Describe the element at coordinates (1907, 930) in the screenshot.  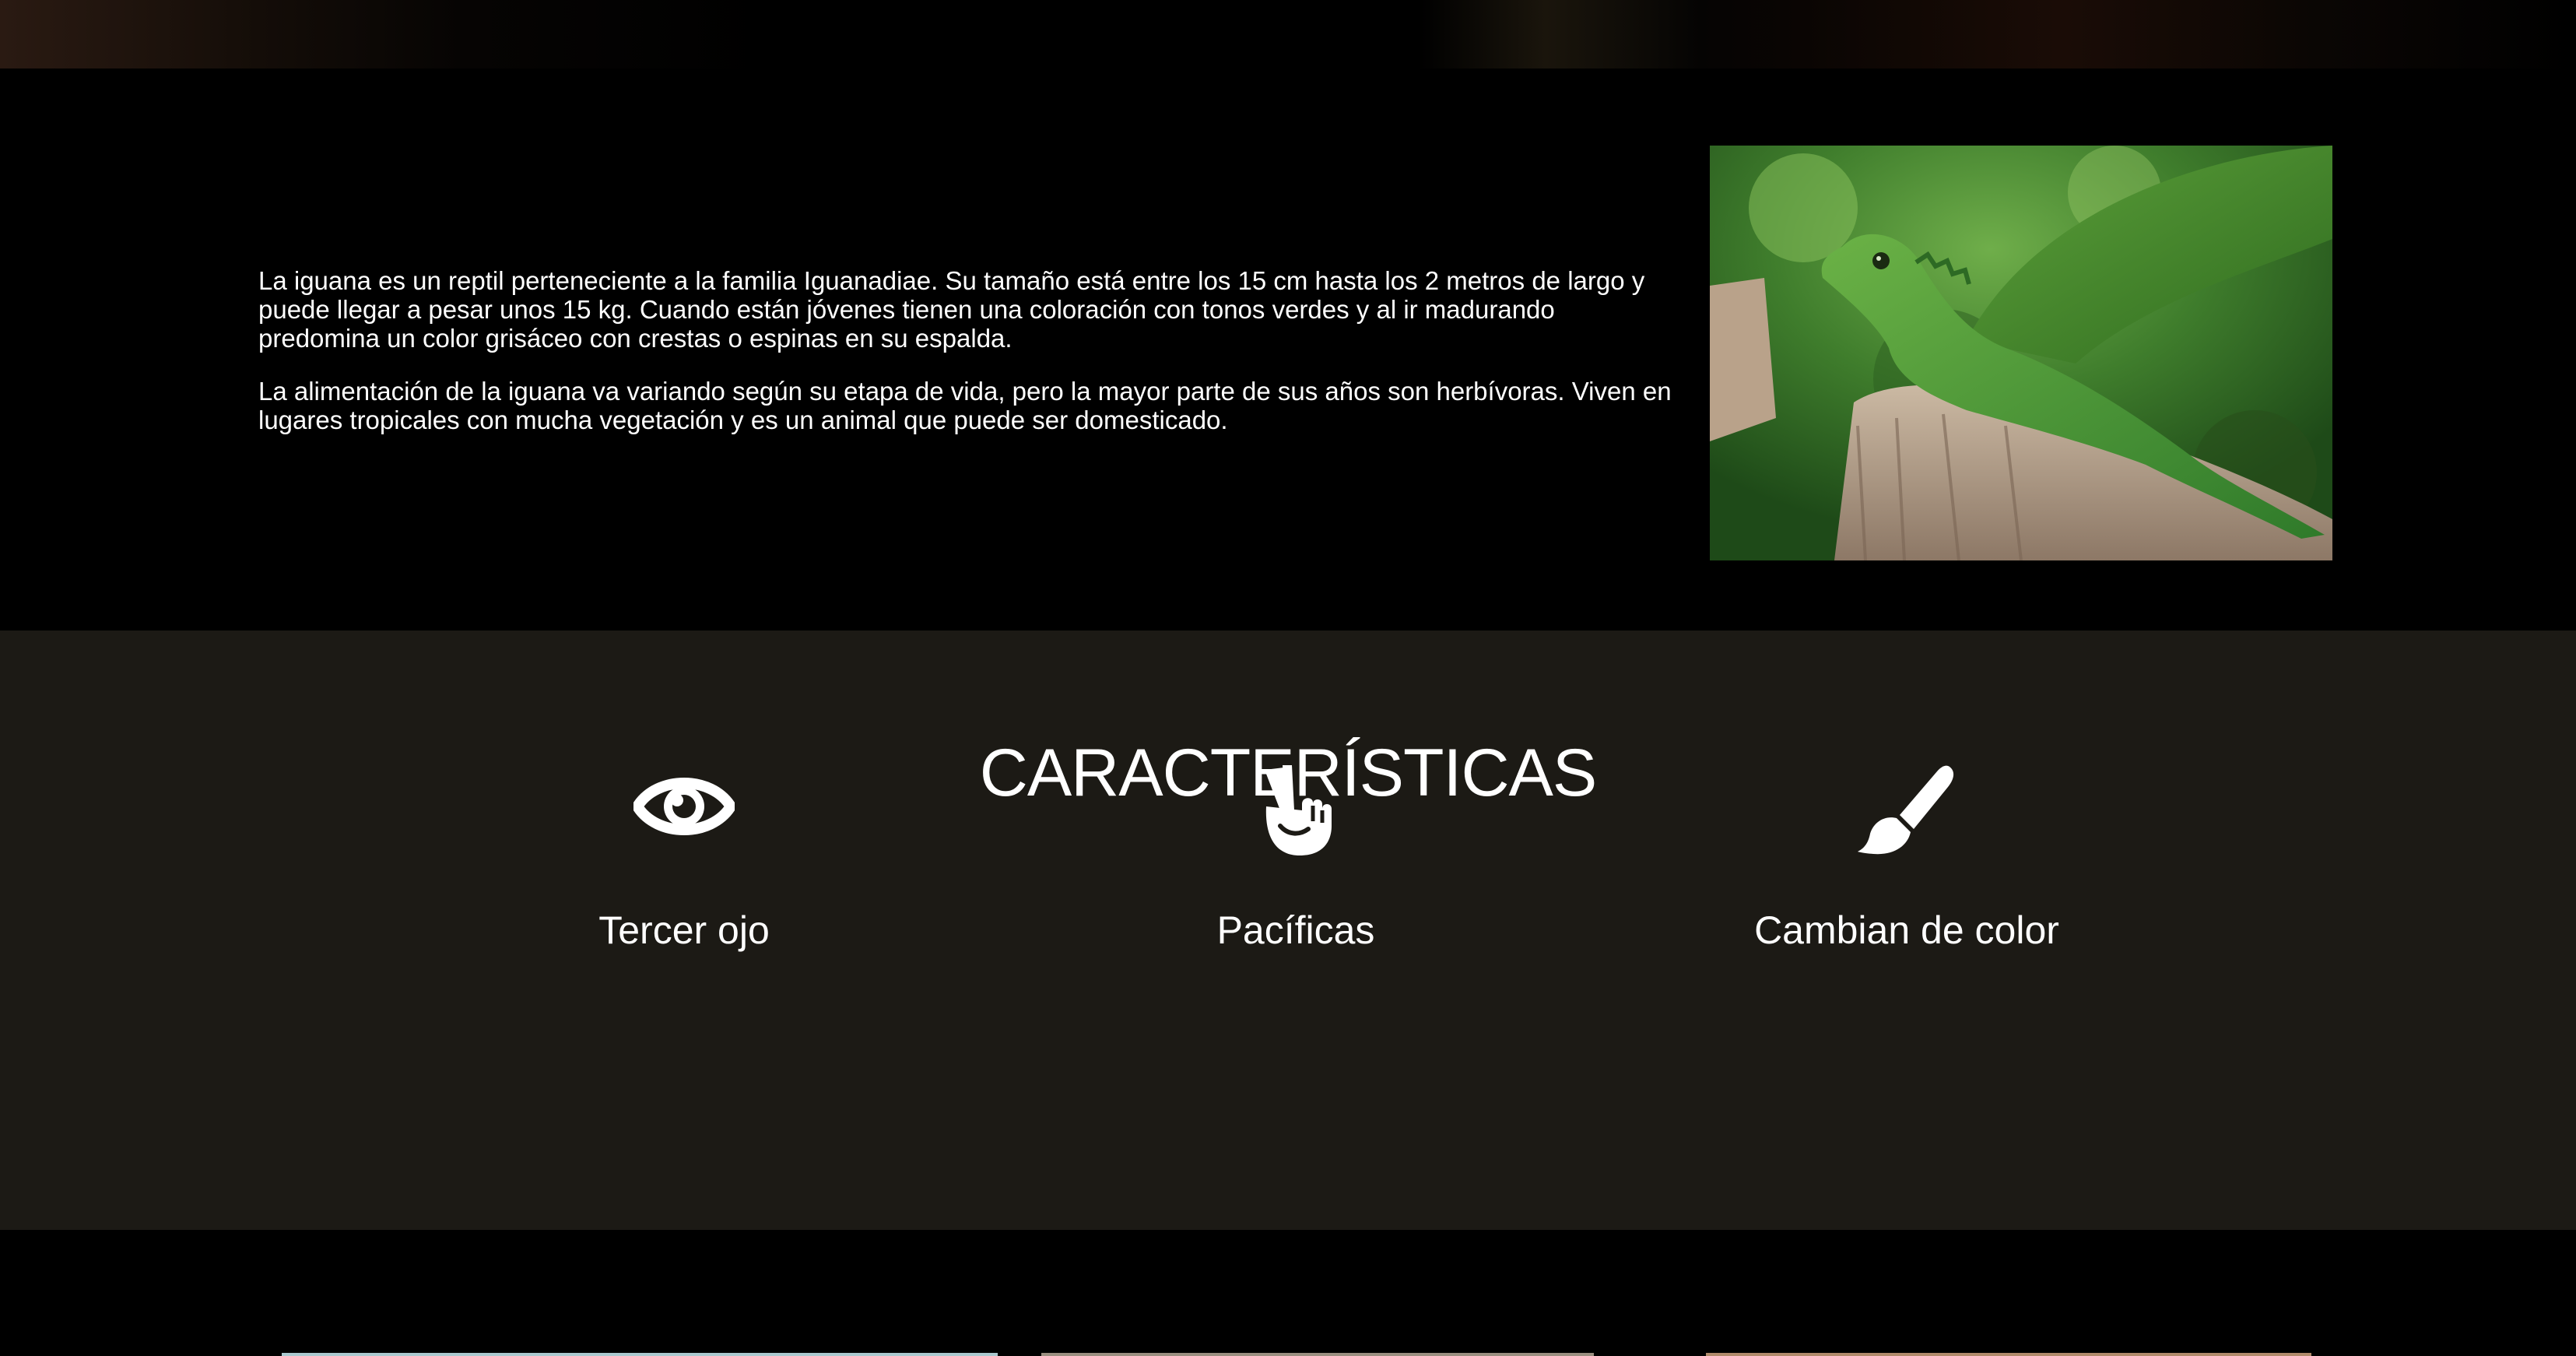
I see `feature-label: Cambian de color` at that location.